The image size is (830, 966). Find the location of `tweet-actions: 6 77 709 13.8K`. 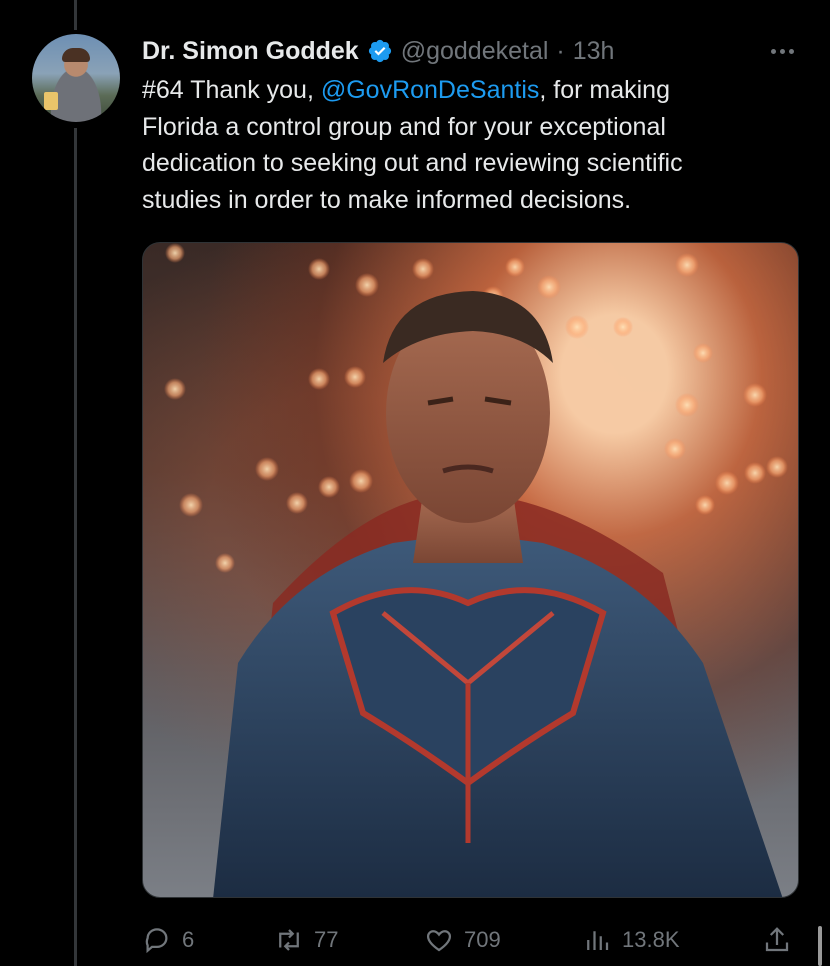

tweet-actions: 6 77 709 13.8K is located at coordinates (472, 940).